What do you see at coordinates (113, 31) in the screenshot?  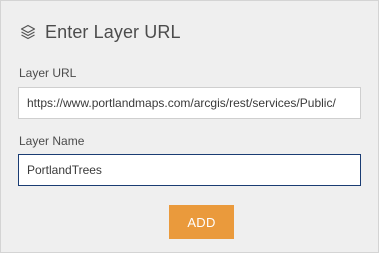 I see `panel-title: Enter Layer URL` at bounding box center [113, 31].